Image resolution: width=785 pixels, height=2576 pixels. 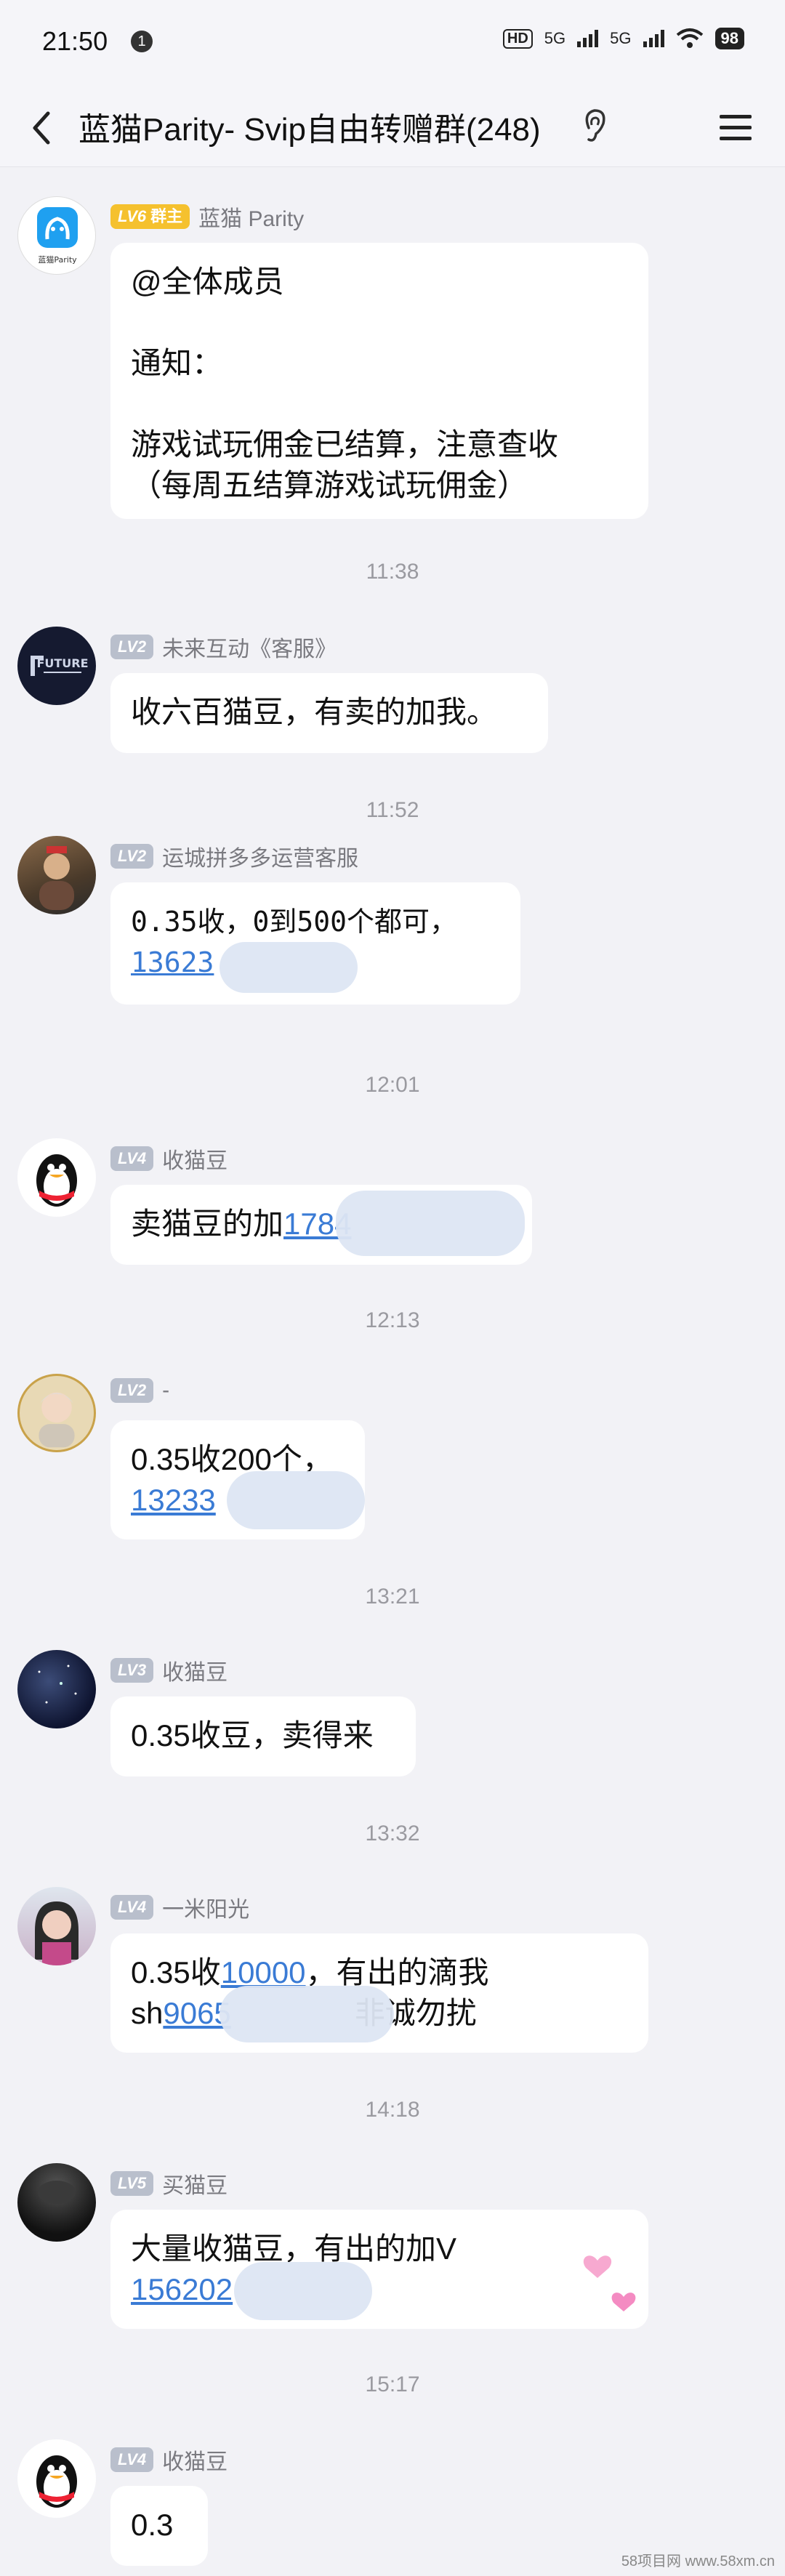 What do you see at coordinates (173, 1500) in the screenshot?
I see `phone-link: 13233` at bounding box center [173, 1500].